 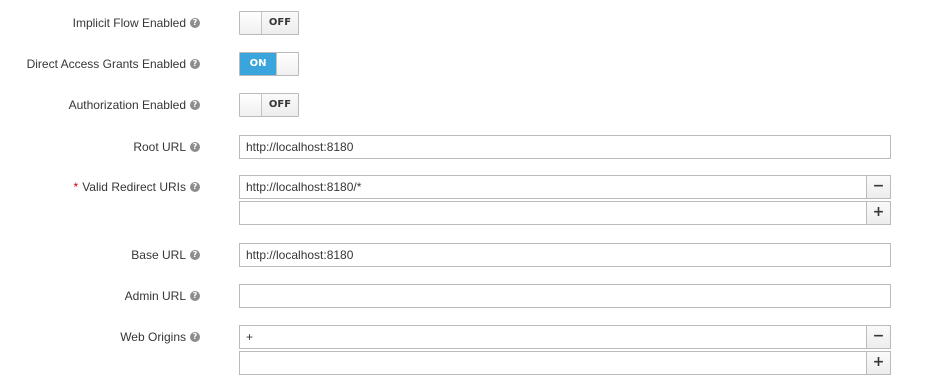 I want to click on add-redirect-uri-button: +, so click(x=878, y=213).